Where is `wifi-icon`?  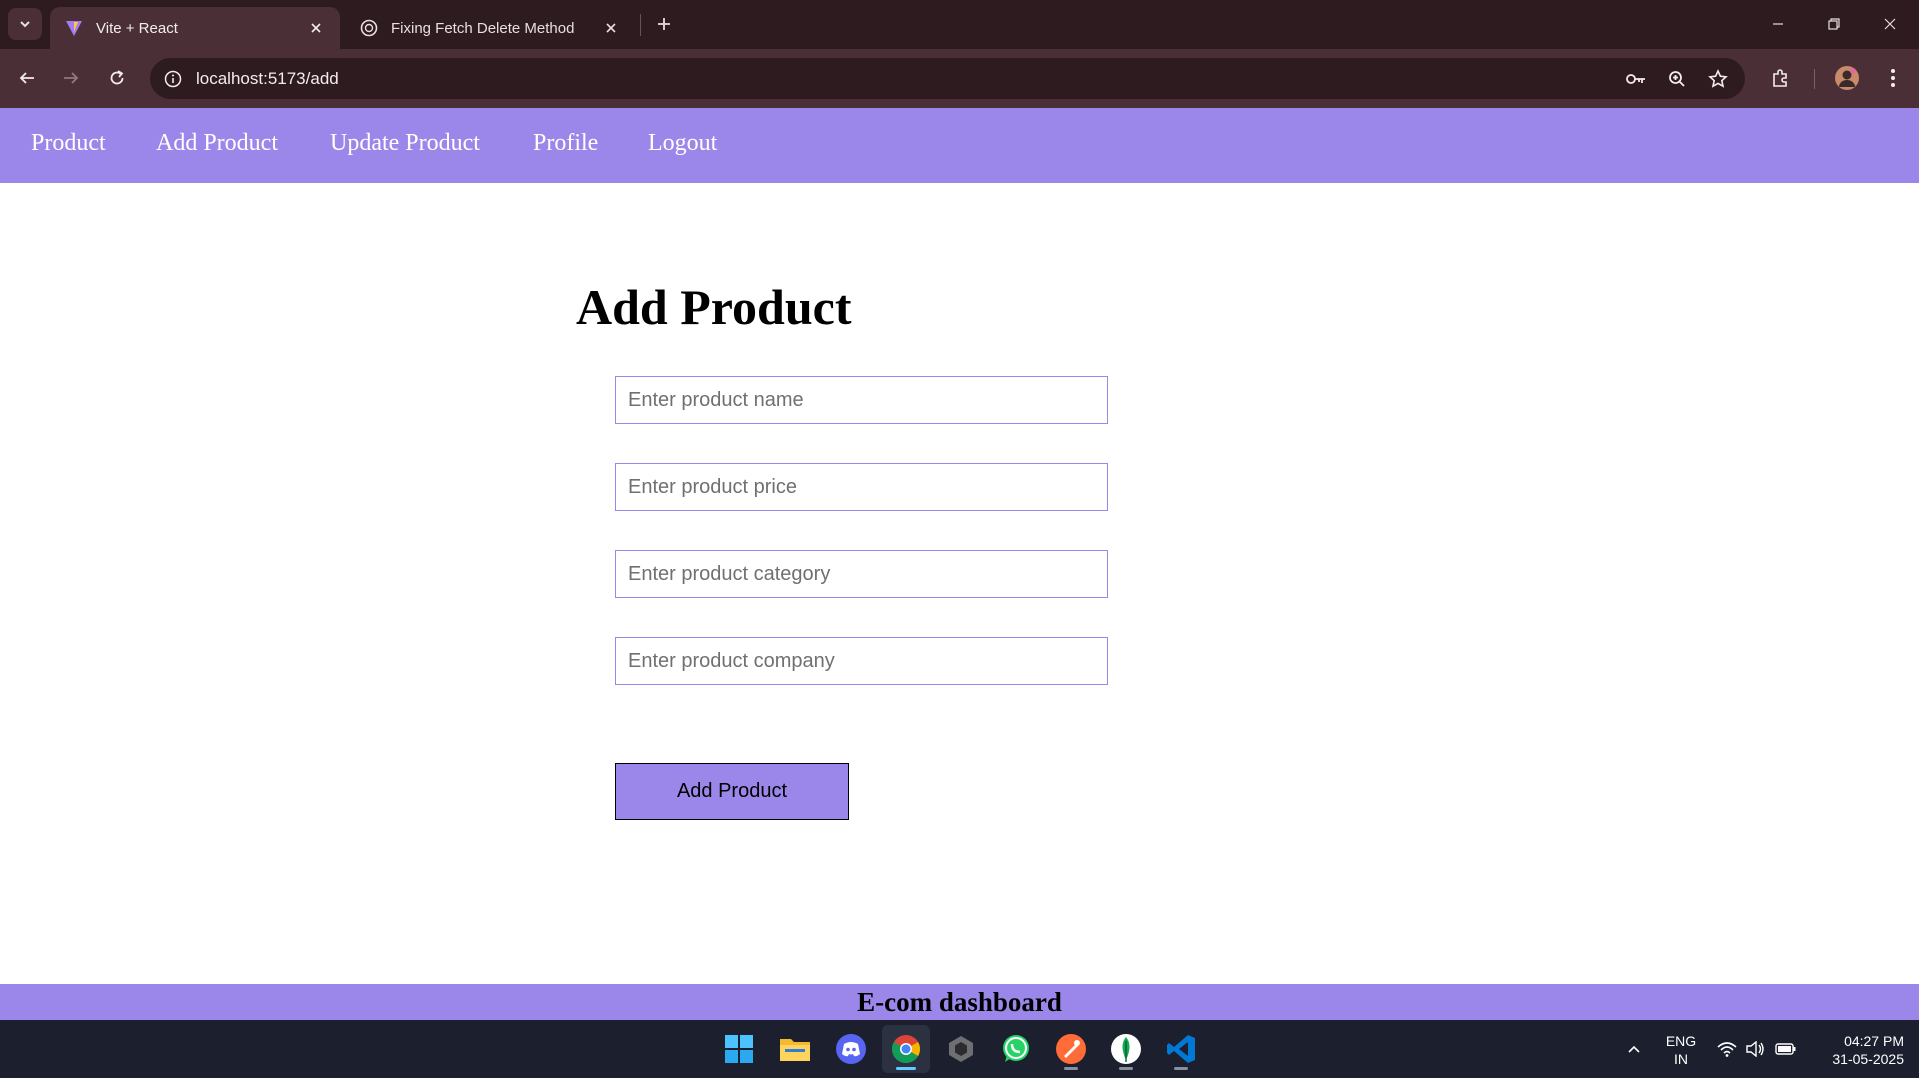 wifi-icon is located at coordinates (1727, 1049).